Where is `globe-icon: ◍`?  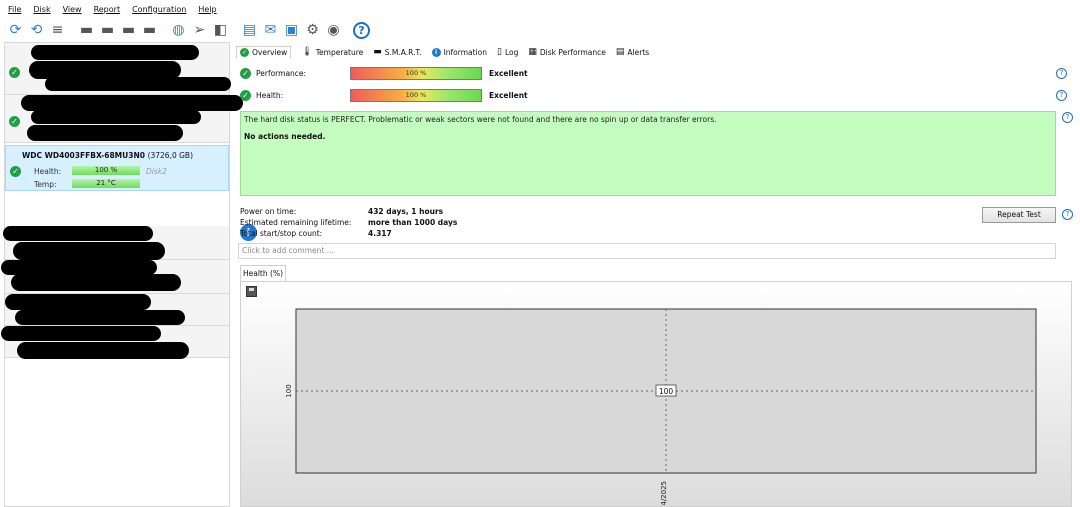
globe-icon: ◍ is located at coordinates (178, 30).